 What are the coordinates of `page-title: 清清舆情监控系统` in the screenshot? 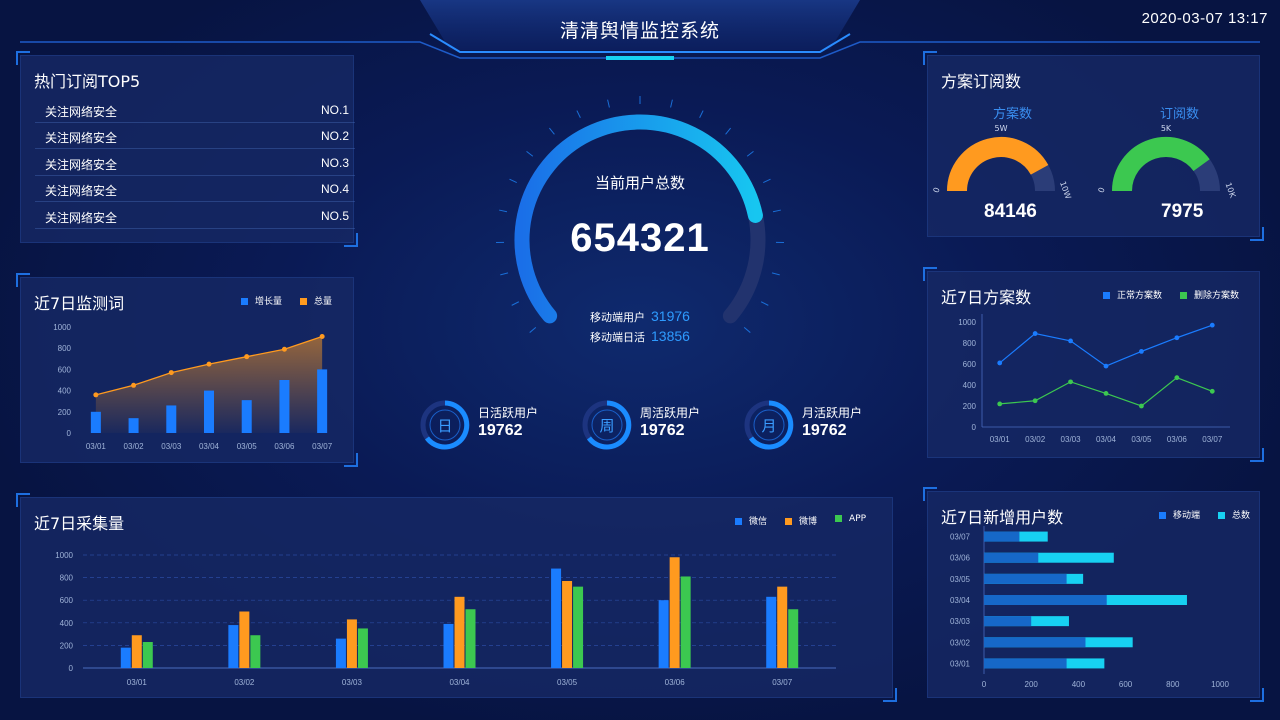 It's located at (639, 31).